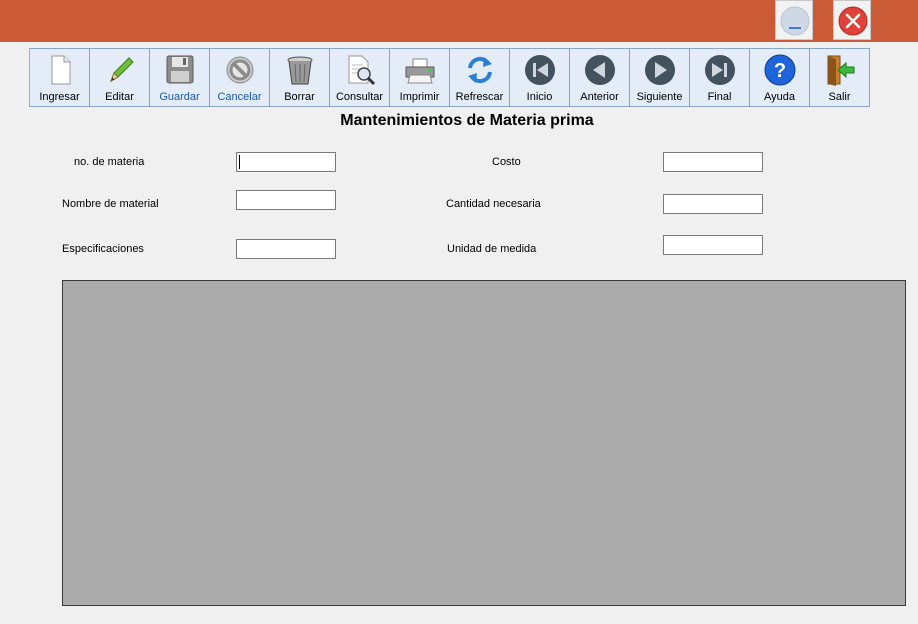 This screenshot has width=918, height=624. I want to click on imprimir-button: Imprimir, so click(420, 77).